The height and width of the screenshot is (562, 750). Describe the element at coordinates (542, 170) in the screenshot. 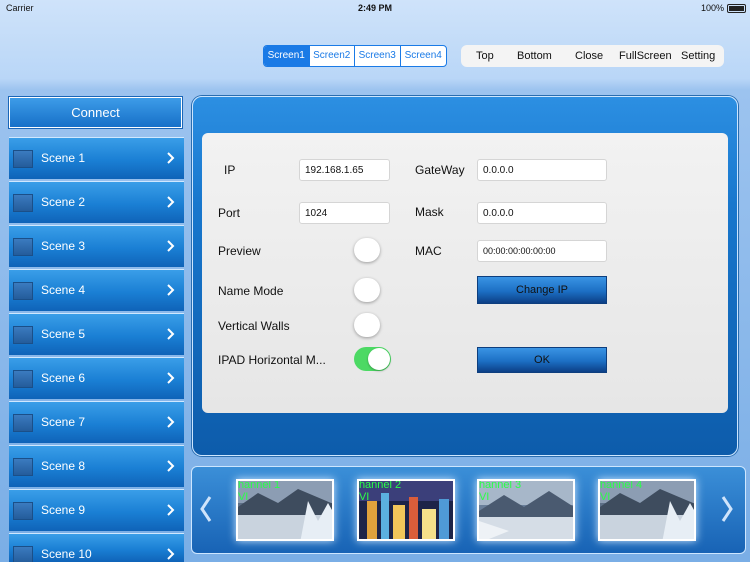

I see `gateway-field: 0.0.0.0` at that location.